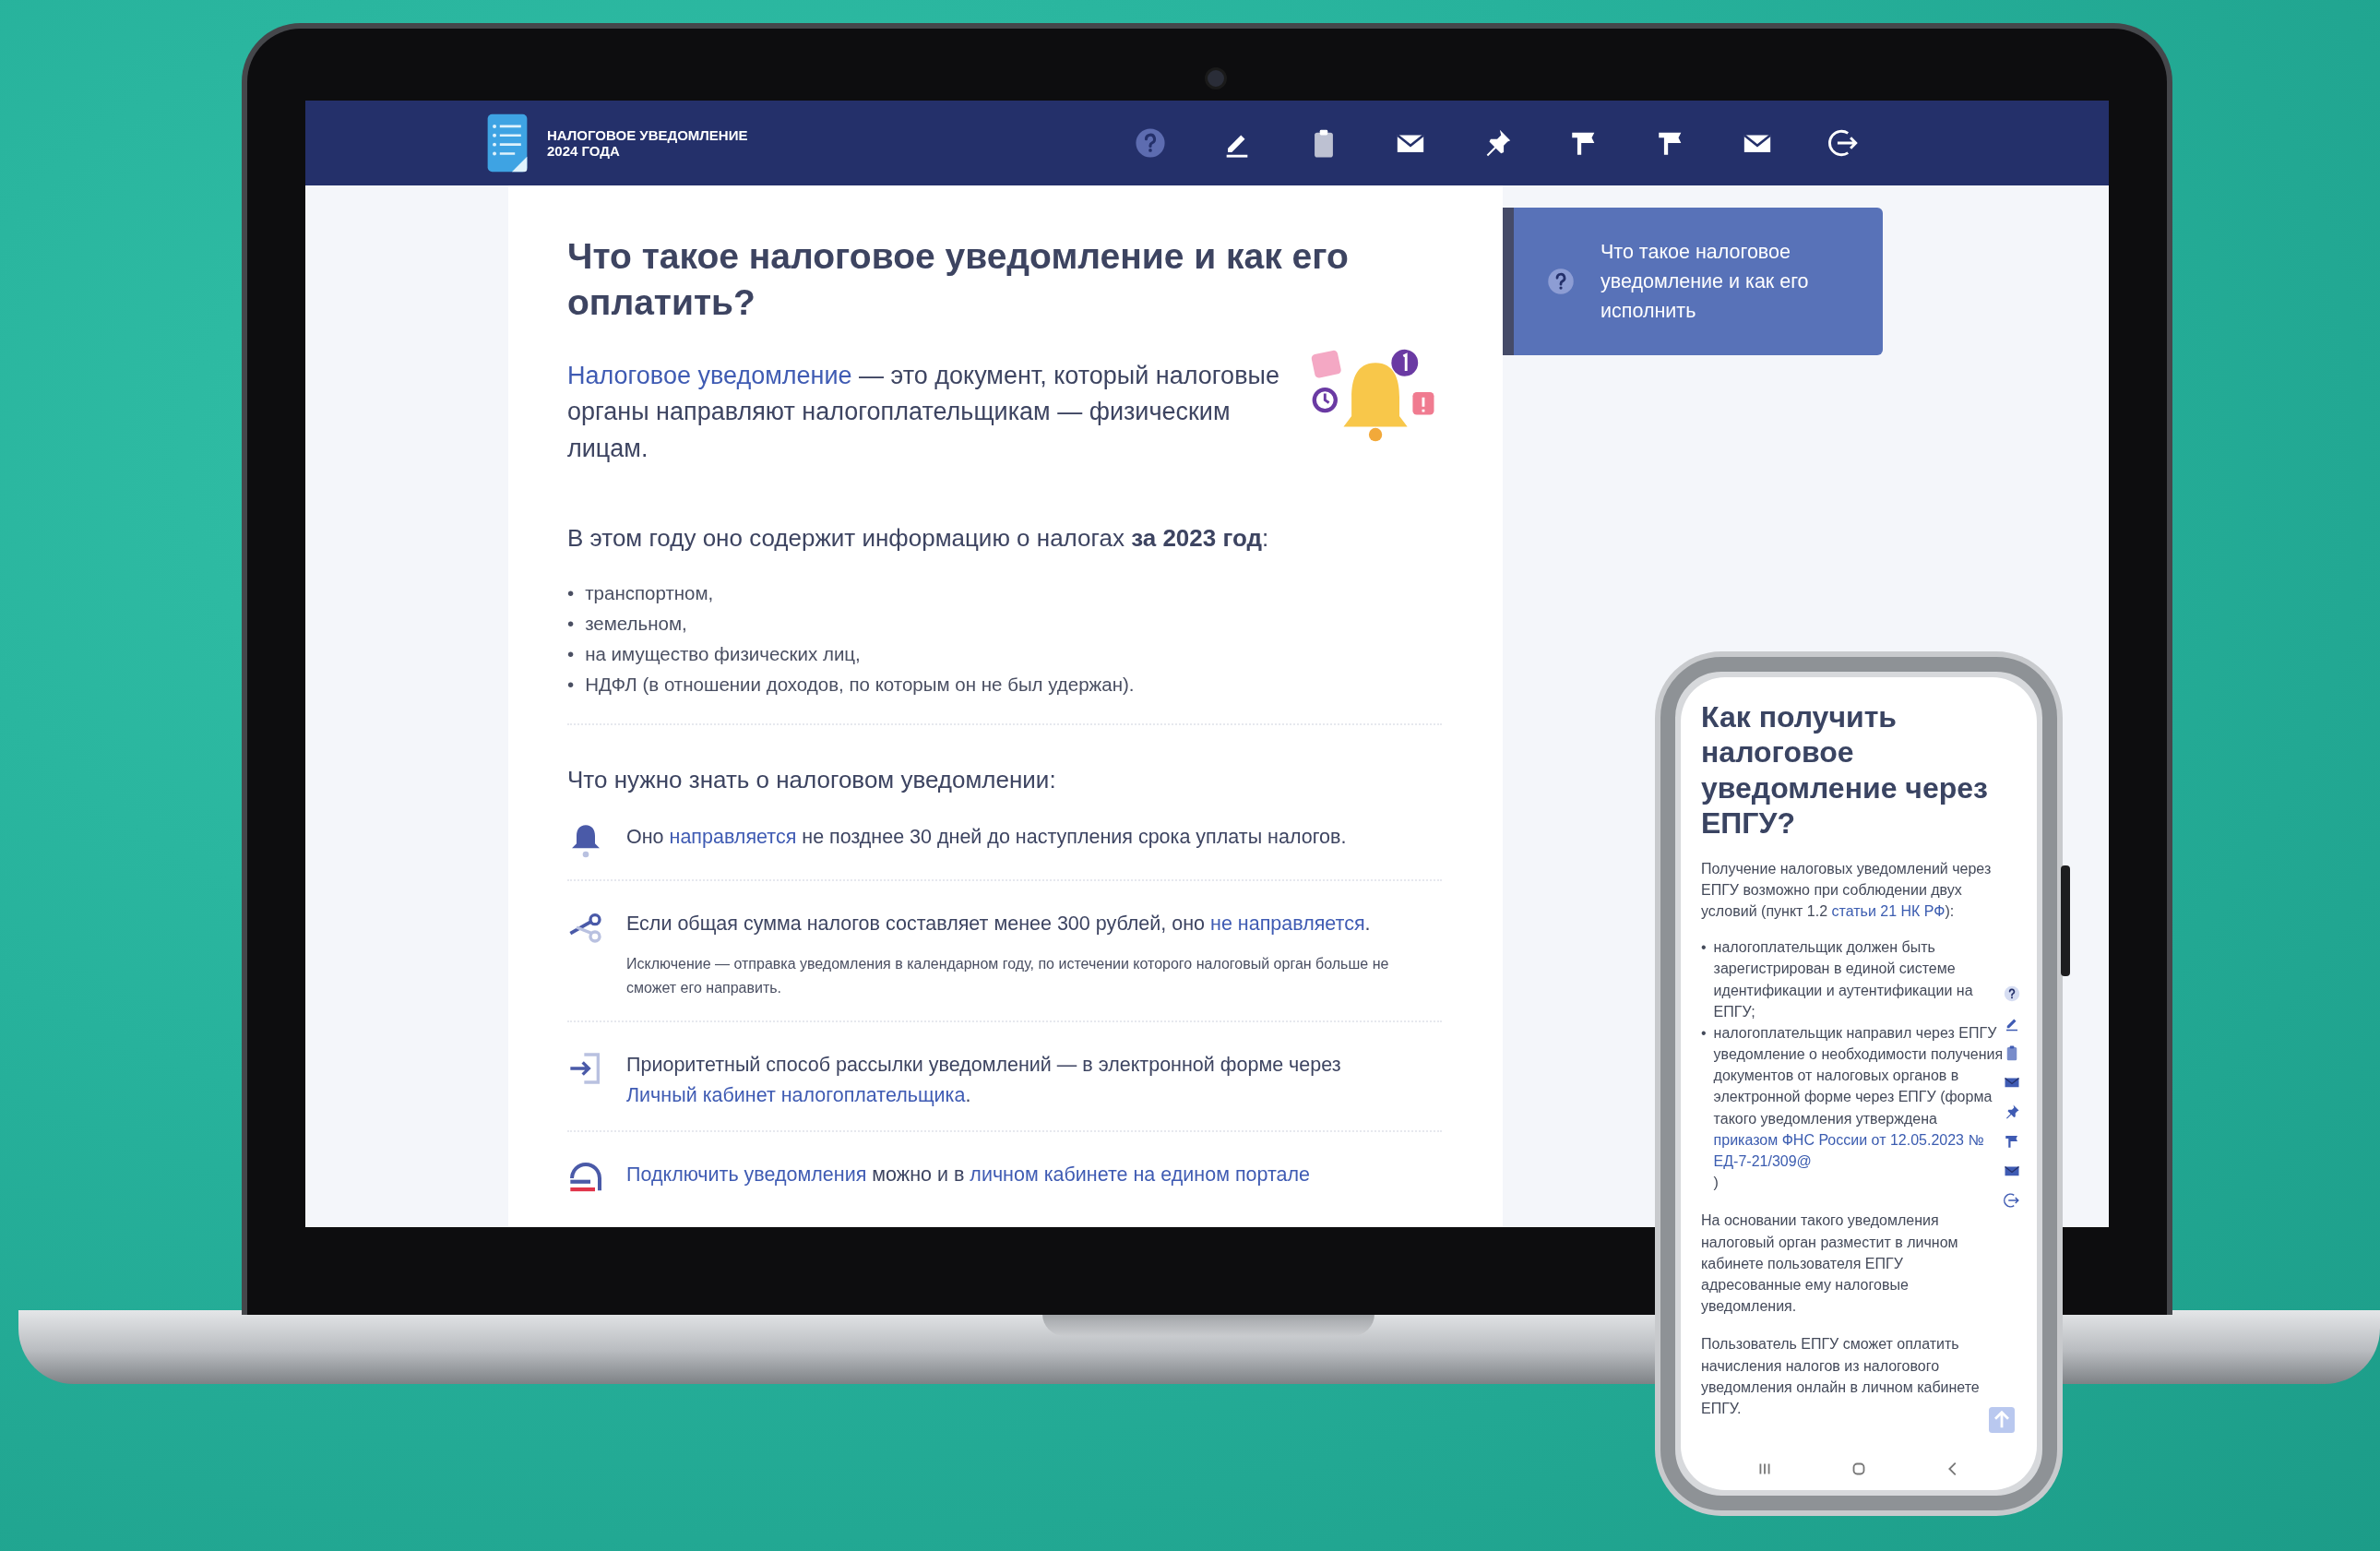 This screenshot has height=1551, width=2380. What do you see at coordinates (918, 539) in the screenshot?
I see `year-text: В этом году оно содержит информацию о налогах за 2023 год:` at bounding box center [918, 539].